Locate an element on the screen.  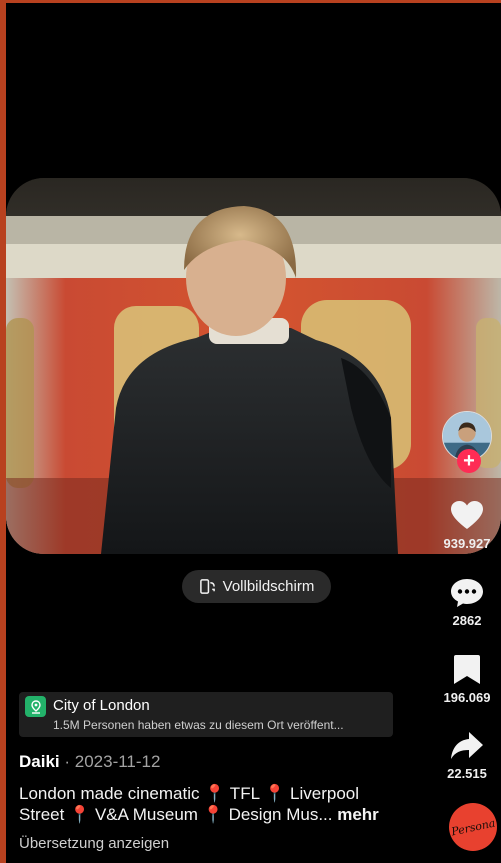
more-link: mehr is located at coordinates (356, 814).